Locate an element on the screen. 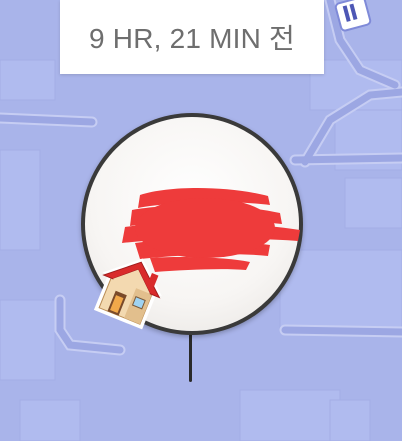 The height and width of the screenshot is (441, 402). time-elapsed-label: 9 HR, 21 MIN 전 is located at coordinates (192, 38).